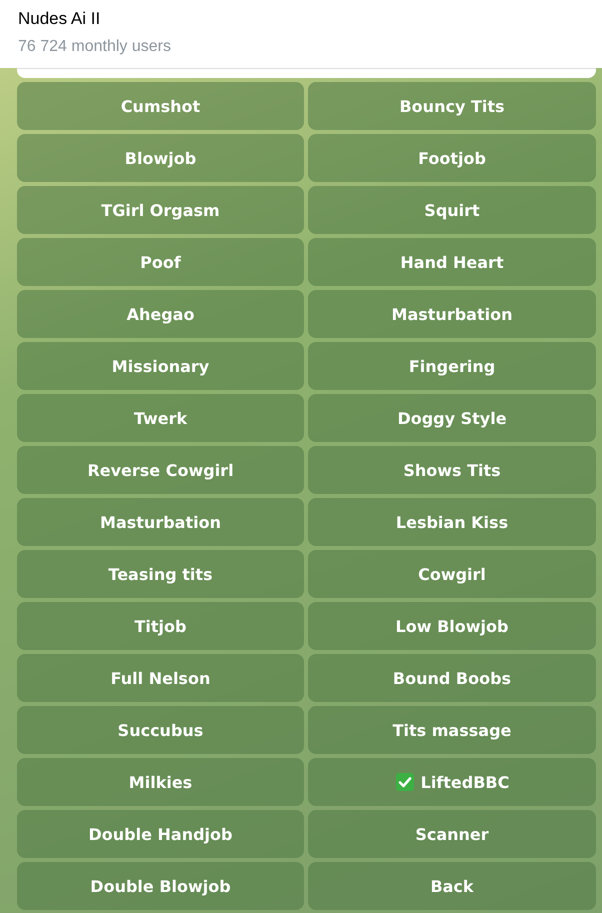 Image resolution: width=602 pixels, height=913 pixels. I want to click on keyboard-button: Succubus, so click(160, 730).